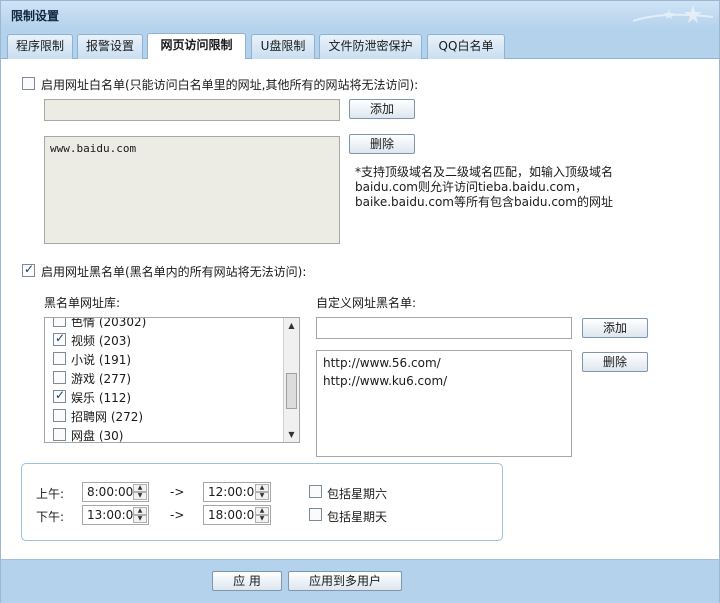 The height and width of the screenshot is (603, 720). Describe the element at coordinates (163, 339) in the screenshot. I see `library-item-video: 视频 (203)` at that location.